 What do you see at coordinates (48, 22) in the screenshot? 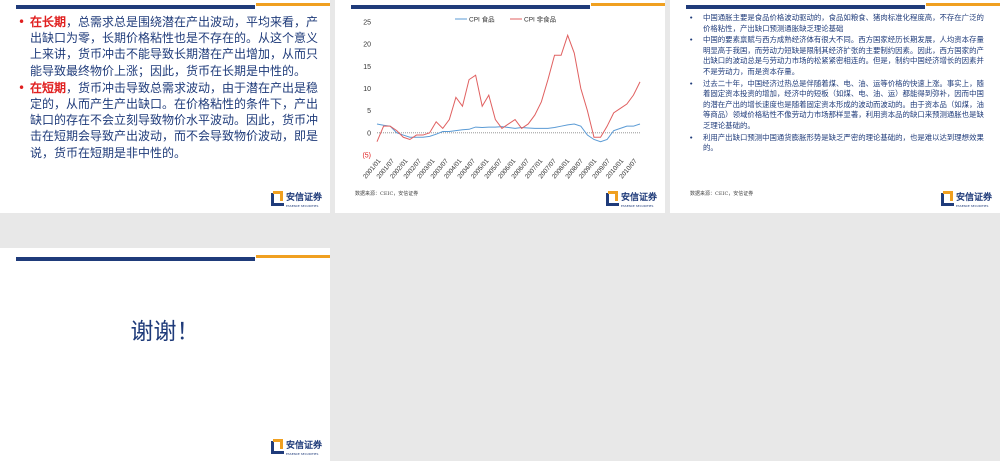
I see `highlight: 在长期` at bounding box center [48, 22].